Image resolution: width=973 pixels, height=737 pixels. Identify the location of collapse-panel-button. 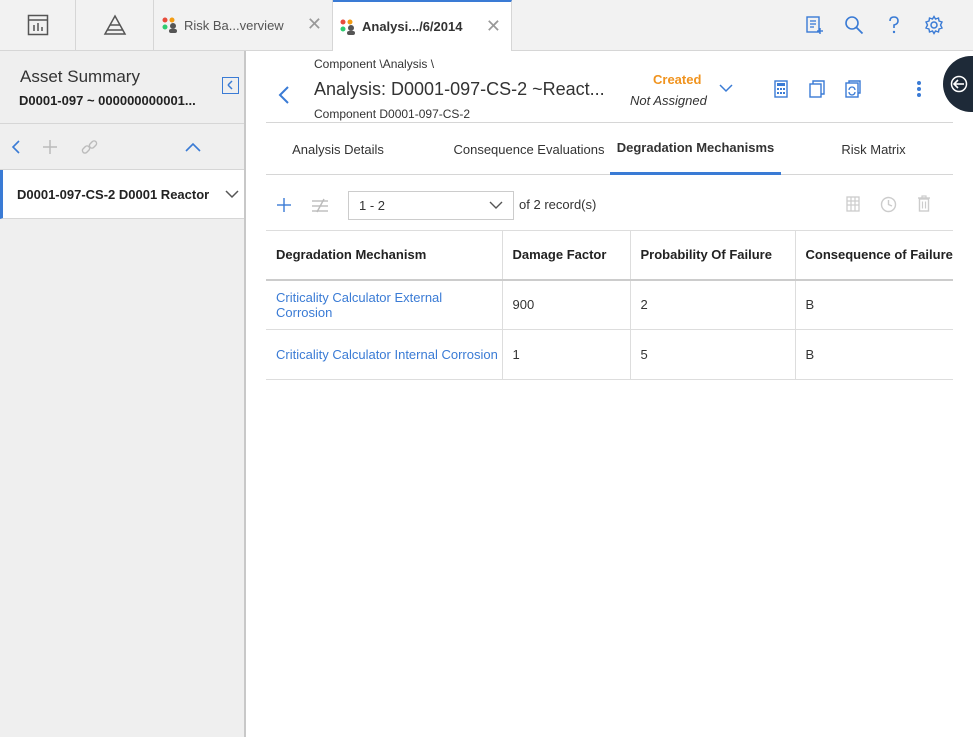
(230, 85).